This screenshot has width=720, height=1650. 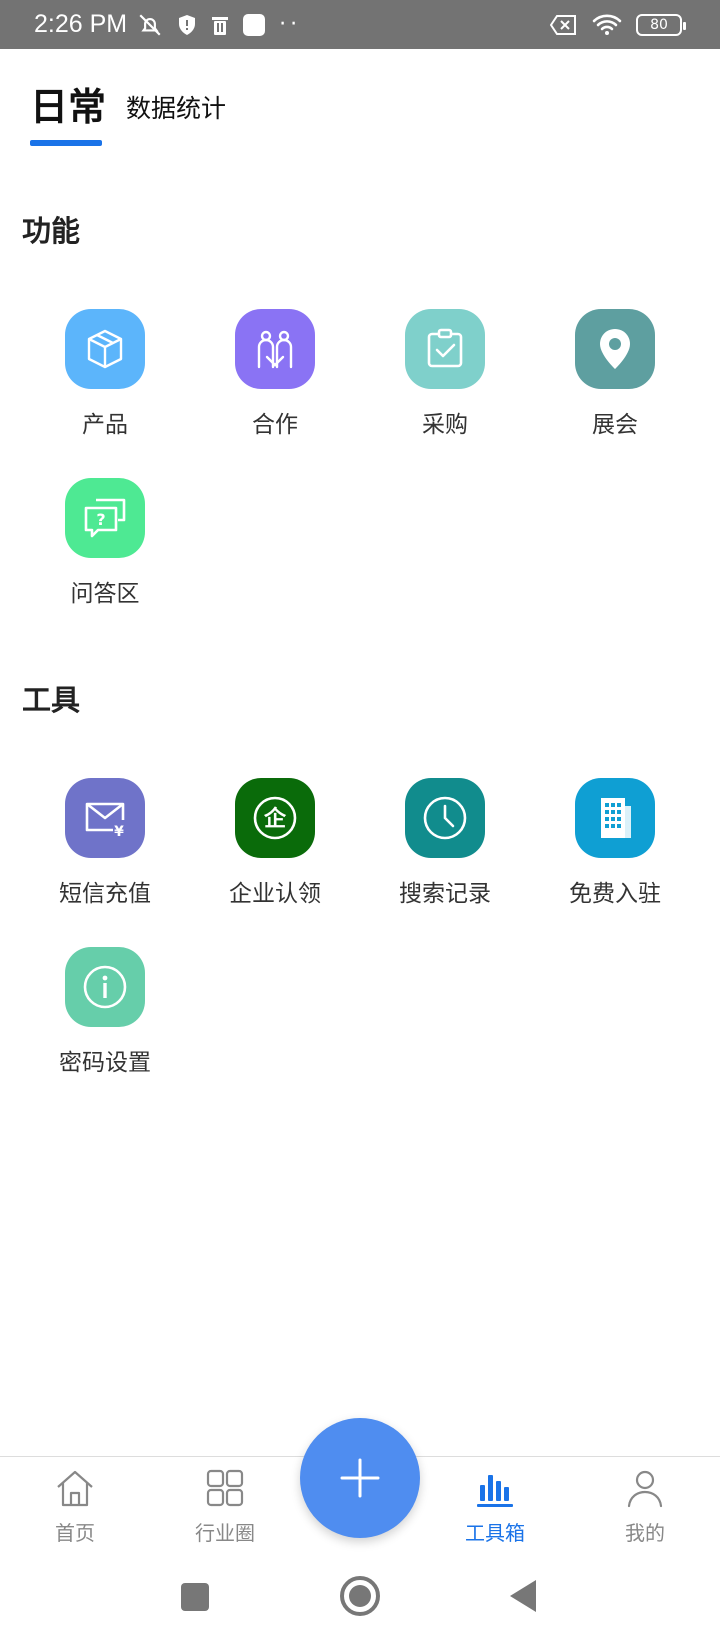 What do you see at coordinates (645, 1533) in the screenshot?
I see `nav-label-mine: 我的` at bounding box center [645, 1533].